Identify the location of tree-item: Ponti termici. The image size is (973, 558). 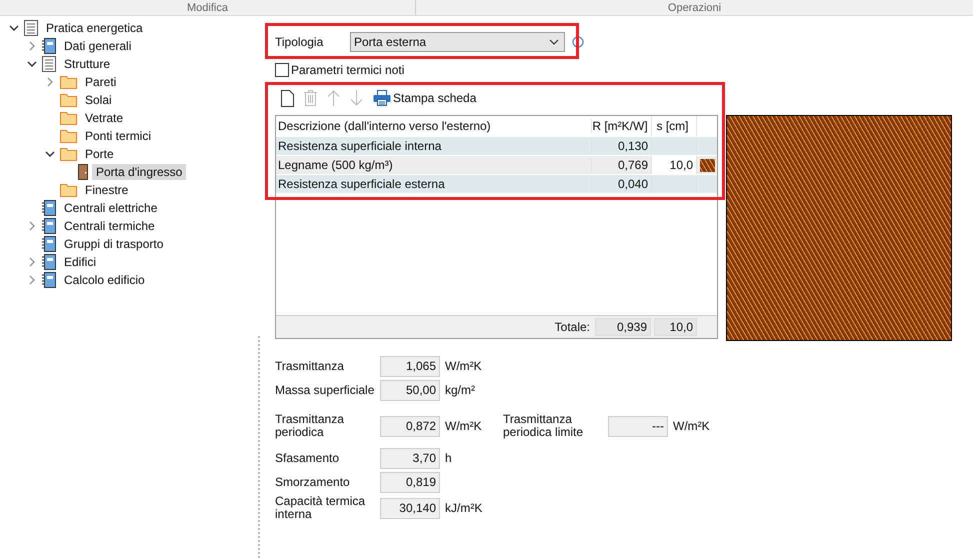
(118, 136).